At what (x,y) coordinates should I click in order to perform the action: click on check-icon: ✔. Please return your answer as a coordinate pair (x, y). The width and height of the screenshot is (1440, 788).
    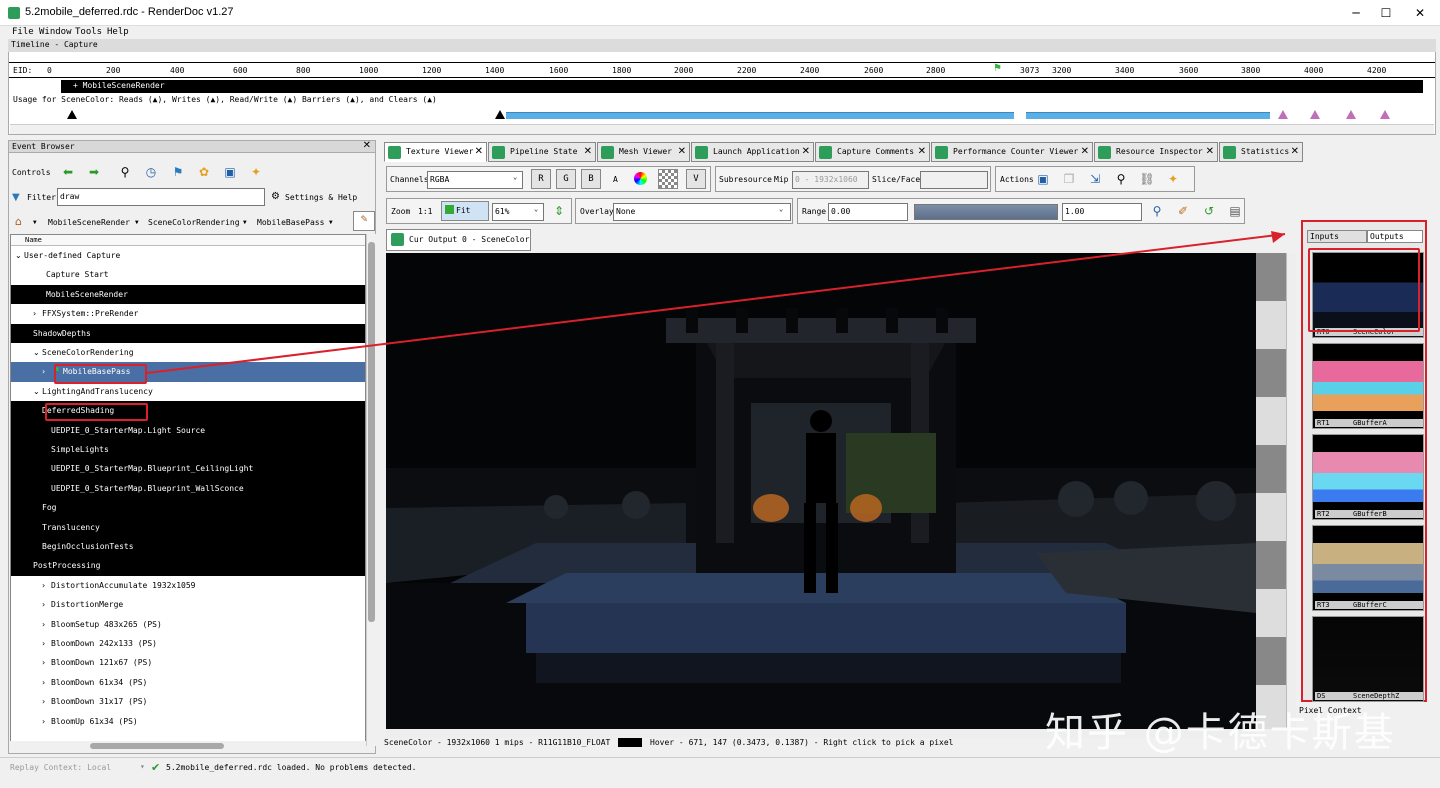
    Looking at the image, I should click on (156, 767).